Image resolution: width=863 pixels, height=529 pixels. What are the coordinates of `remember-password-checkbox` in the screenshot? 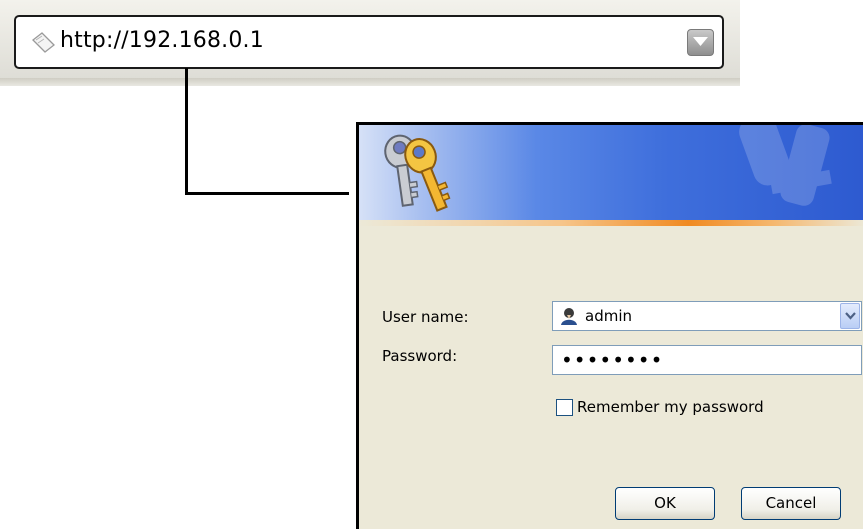 It's located at (564, 407).